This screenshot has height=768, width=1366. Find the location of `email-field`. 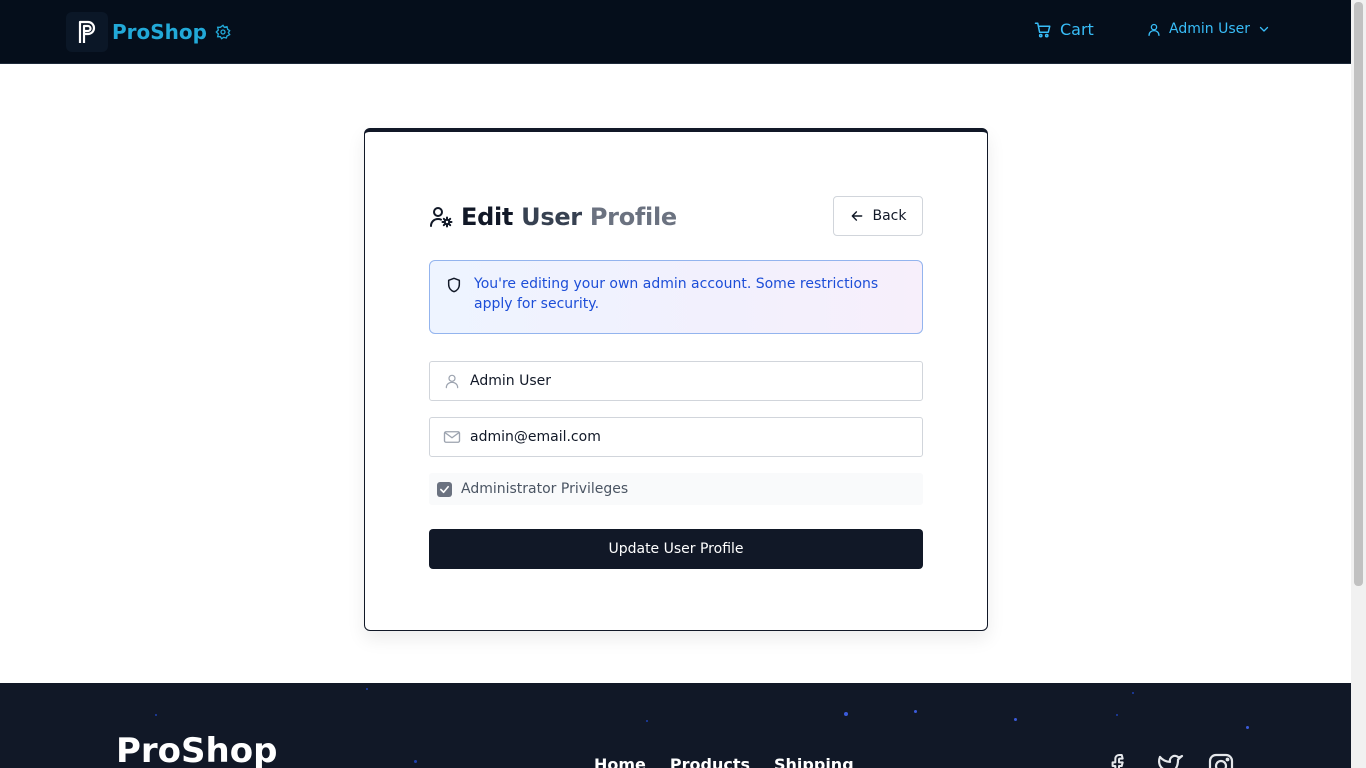

email-field is located at coordinates (676, 437).